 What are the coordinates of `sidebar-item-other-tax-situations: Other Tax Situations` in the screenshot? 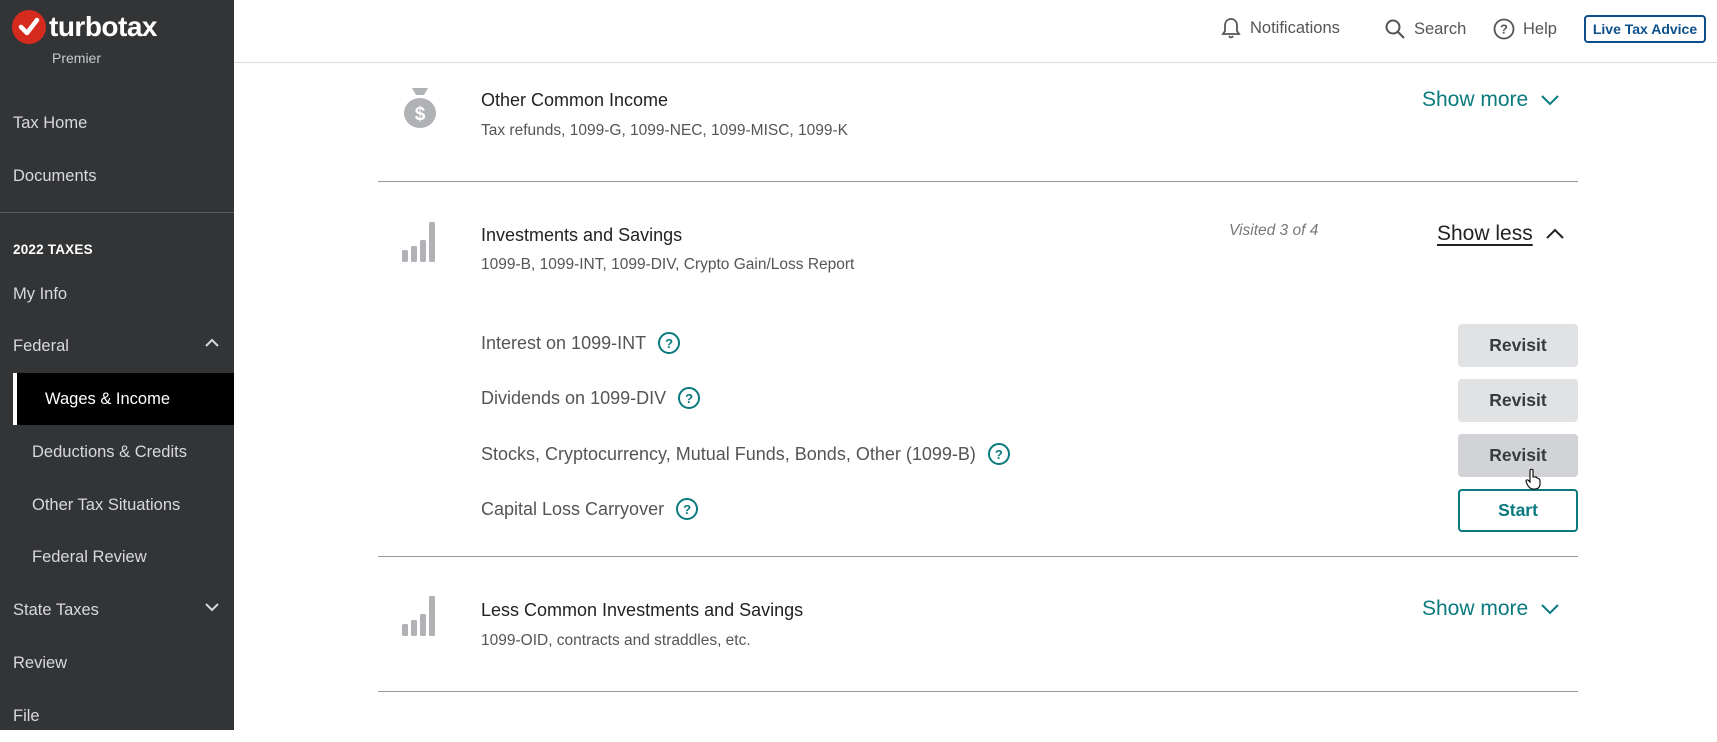 It's located at (117, 505).